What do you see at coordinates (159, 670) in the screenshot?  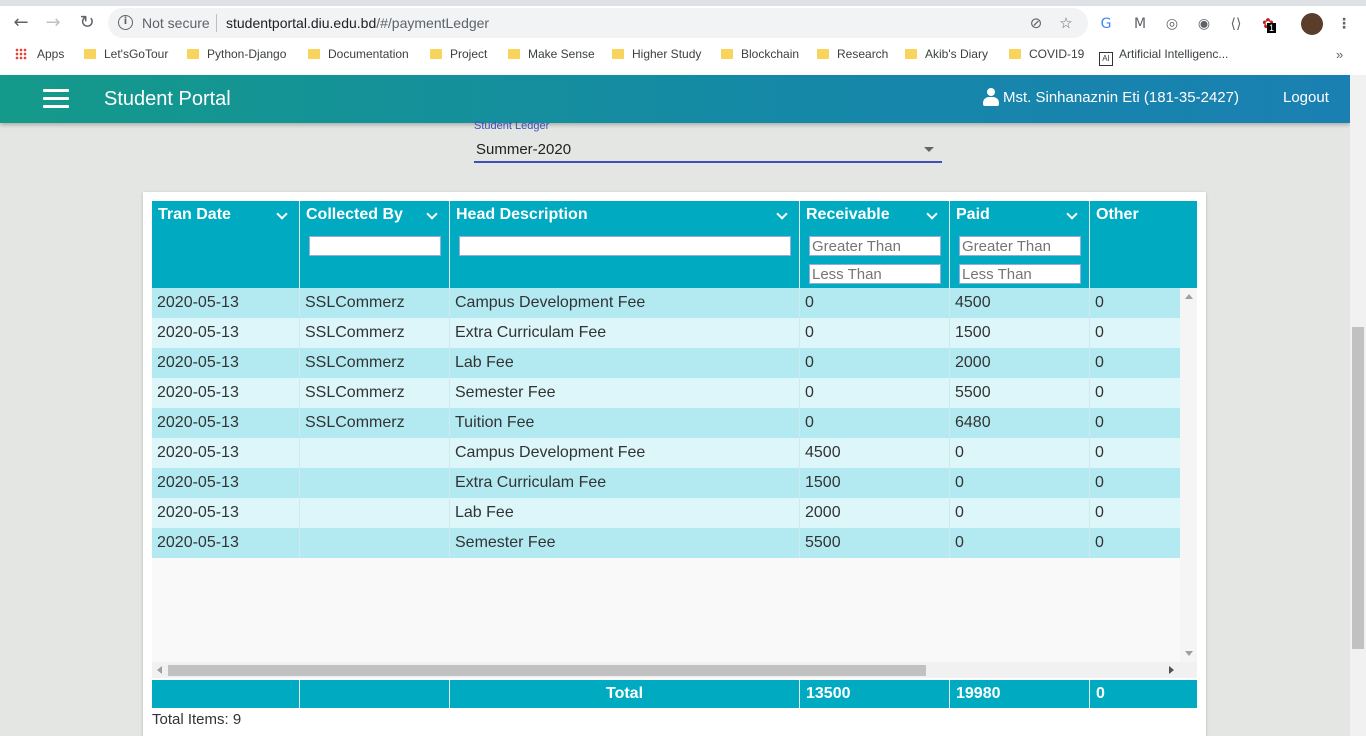 I see `scroll-left-icon` at bounding box center [159, 670].